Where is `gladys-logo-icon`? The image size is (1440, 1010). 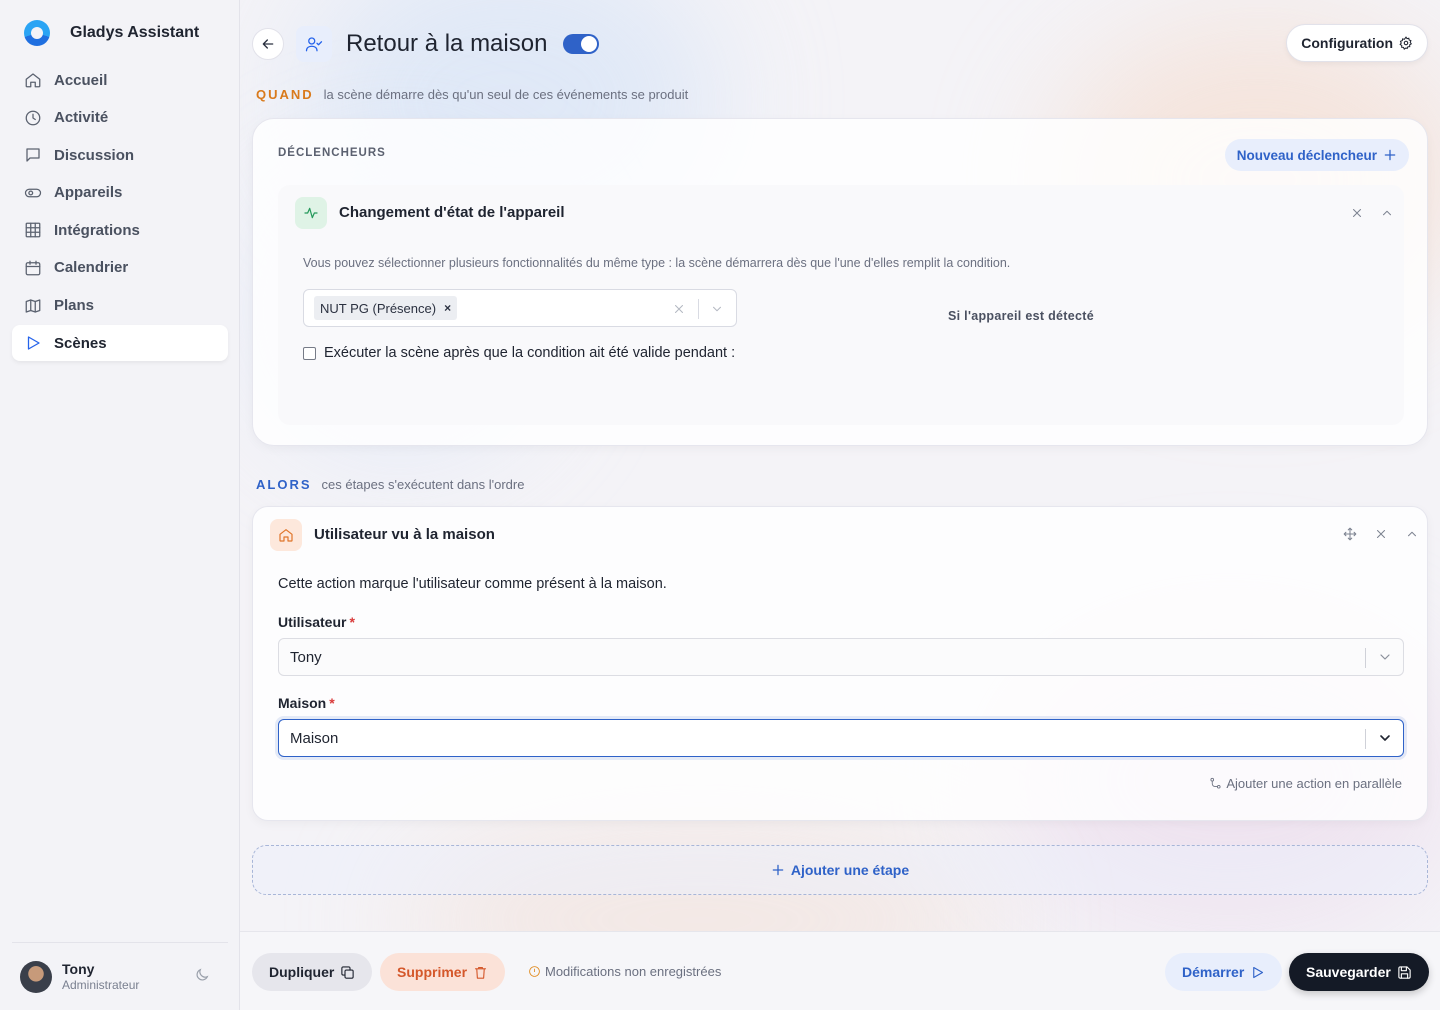
gladys-logo-icon is located at coordinates (37, 33).